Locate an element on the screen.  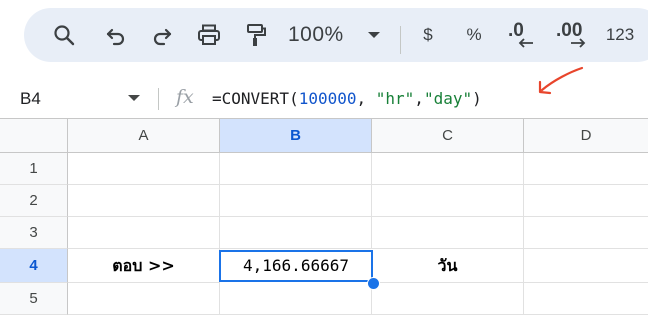
formula-input: =CONVERT(100000, "hr","day") is located at coordinates (347, 99).